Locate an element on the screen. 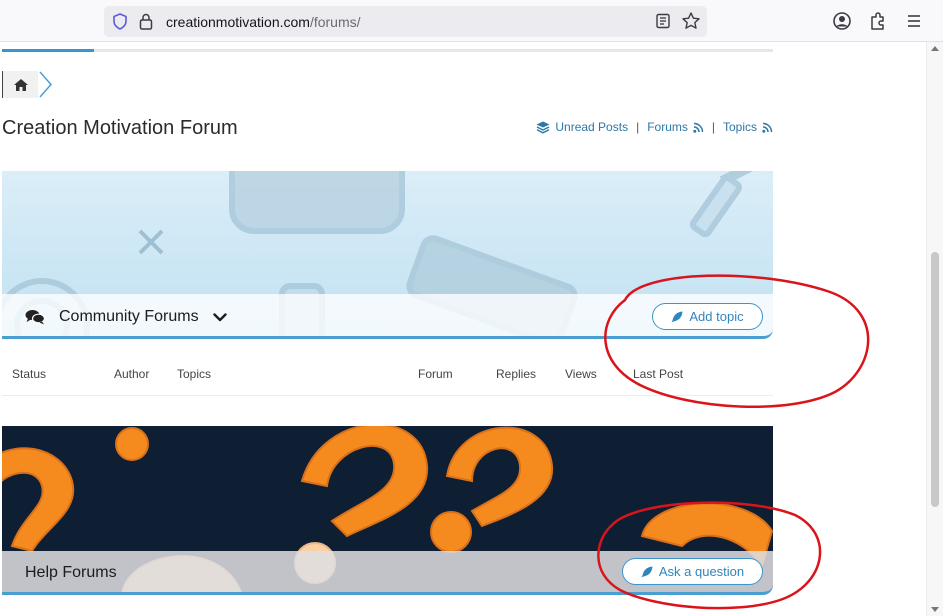 This screenshot has height=616, width=943. shield-icon is located at coordinates (120, 21).